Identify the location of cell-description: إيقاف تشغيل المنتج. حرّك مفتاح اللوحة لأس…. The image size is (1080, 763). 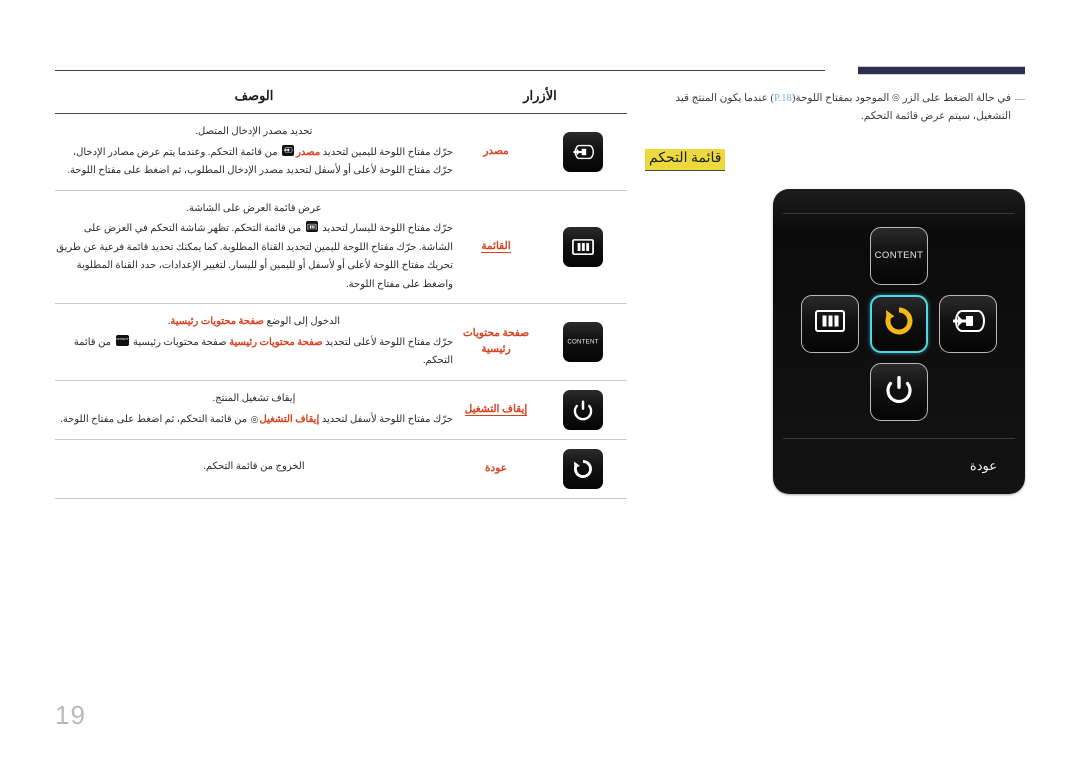
(254, 409).